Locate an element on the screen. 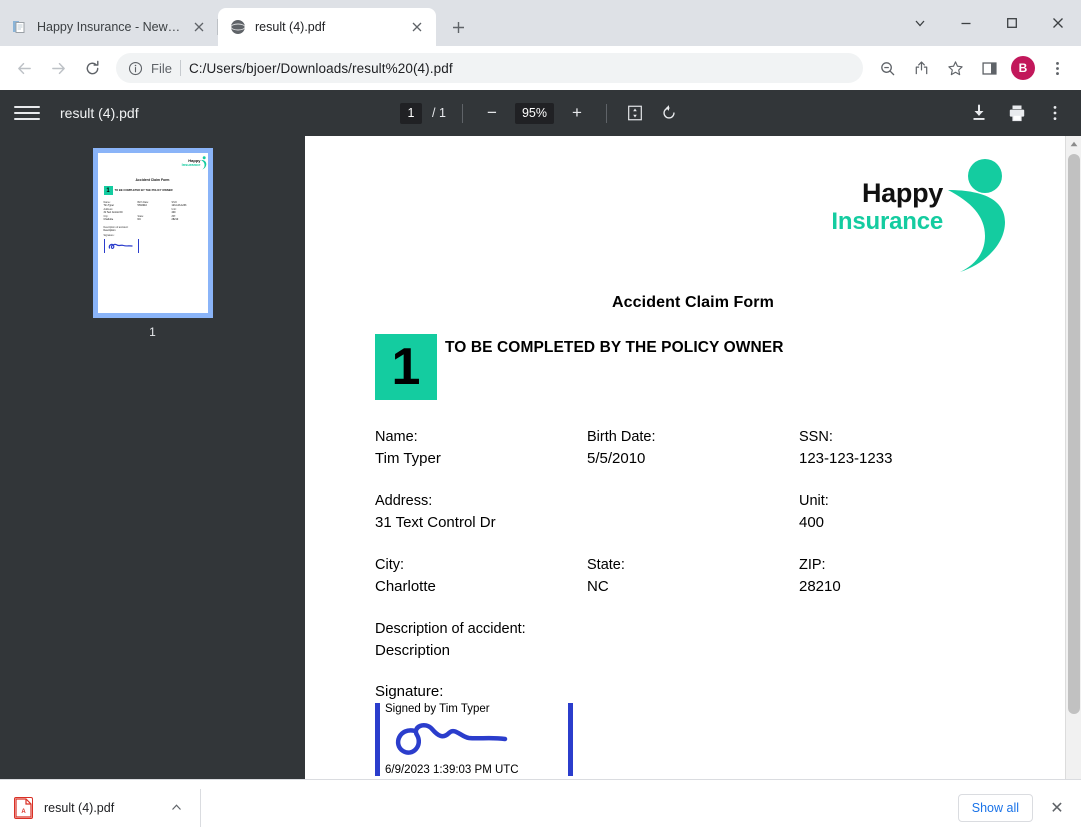 This screenshot has height=835, width=1081. field-value: 123-123-1233 is located at coordinates (846, 458).